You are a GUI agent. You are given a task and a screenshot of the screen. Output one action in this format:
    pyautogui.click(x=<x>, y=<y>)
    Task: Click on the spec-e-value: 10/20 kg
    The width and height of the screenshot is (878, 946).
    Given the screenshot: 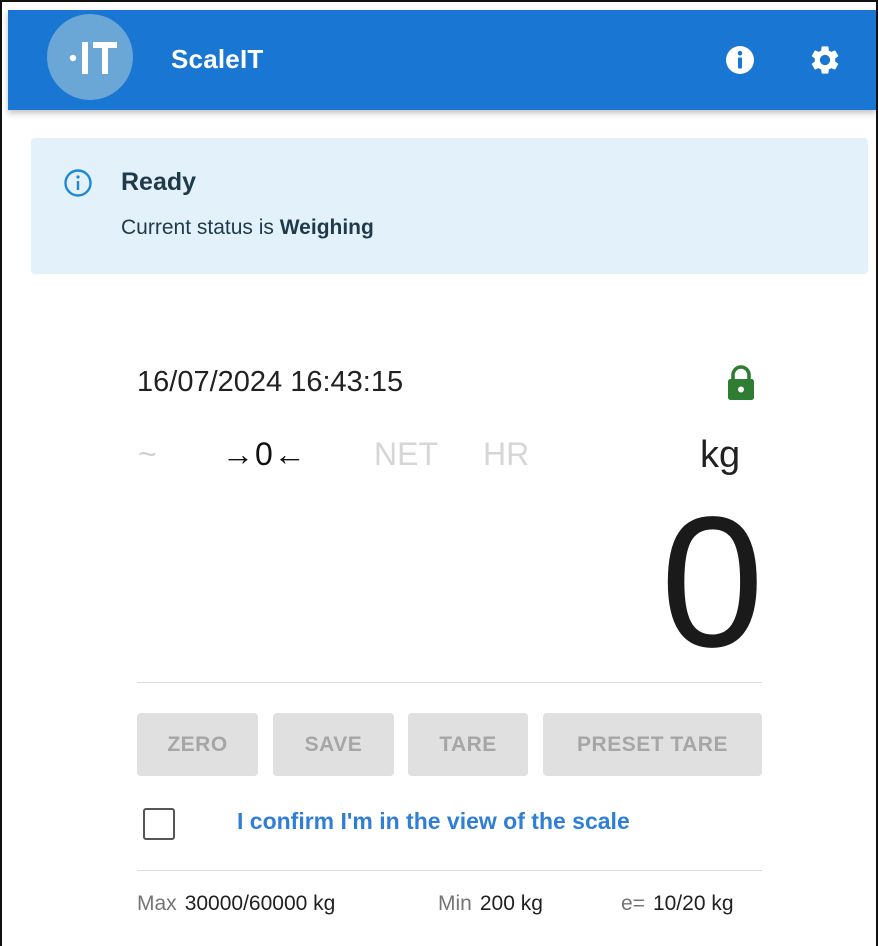 What is the action you would take?
    pyautogui.click(x=693, y=903)
    